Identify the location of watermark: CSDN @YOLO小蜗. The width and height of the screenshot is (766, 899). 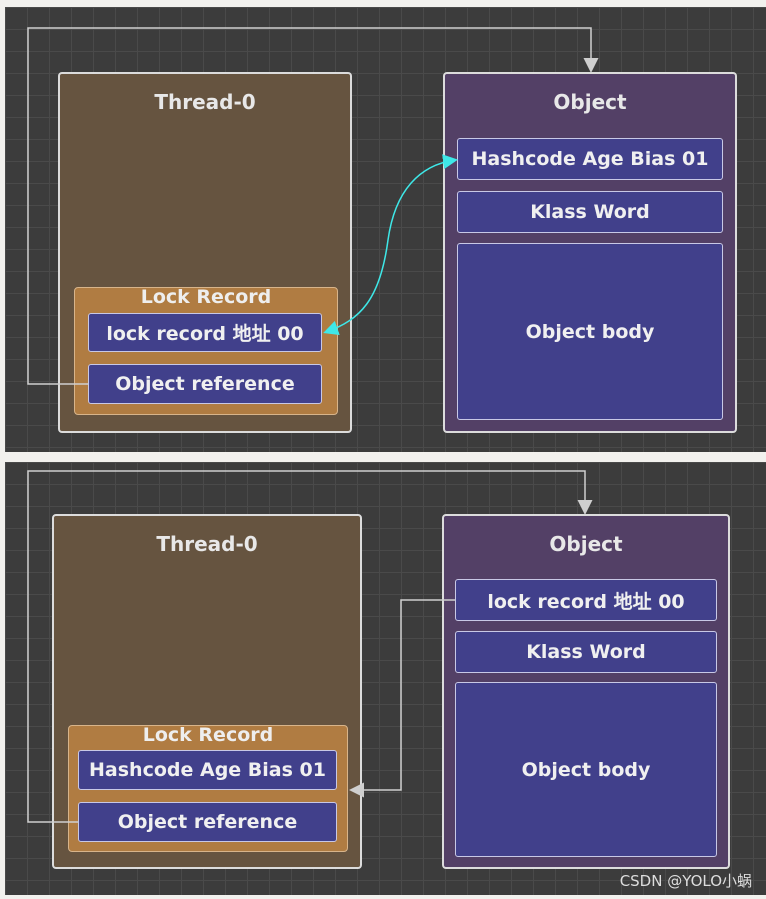
(685, 881).